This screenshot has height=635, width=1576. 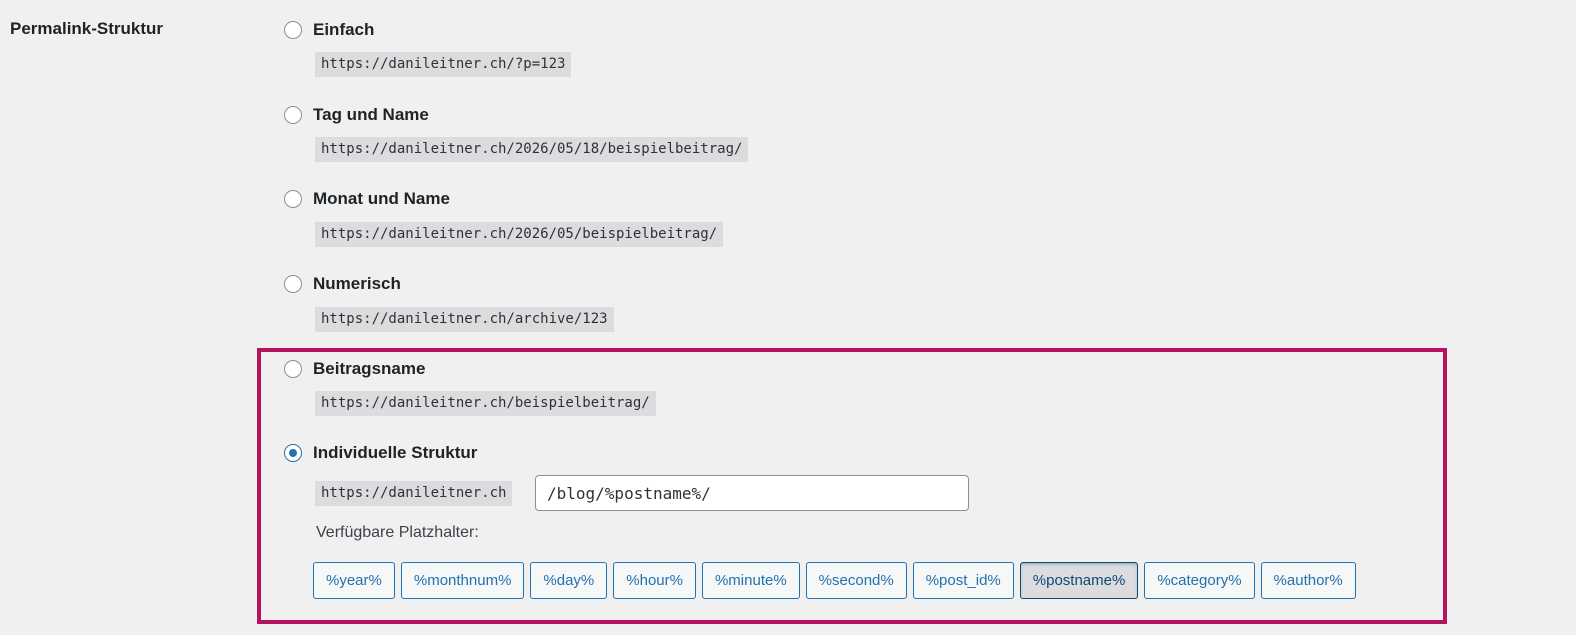 I want to click on radio-einfach, so click(x=293, y=30).